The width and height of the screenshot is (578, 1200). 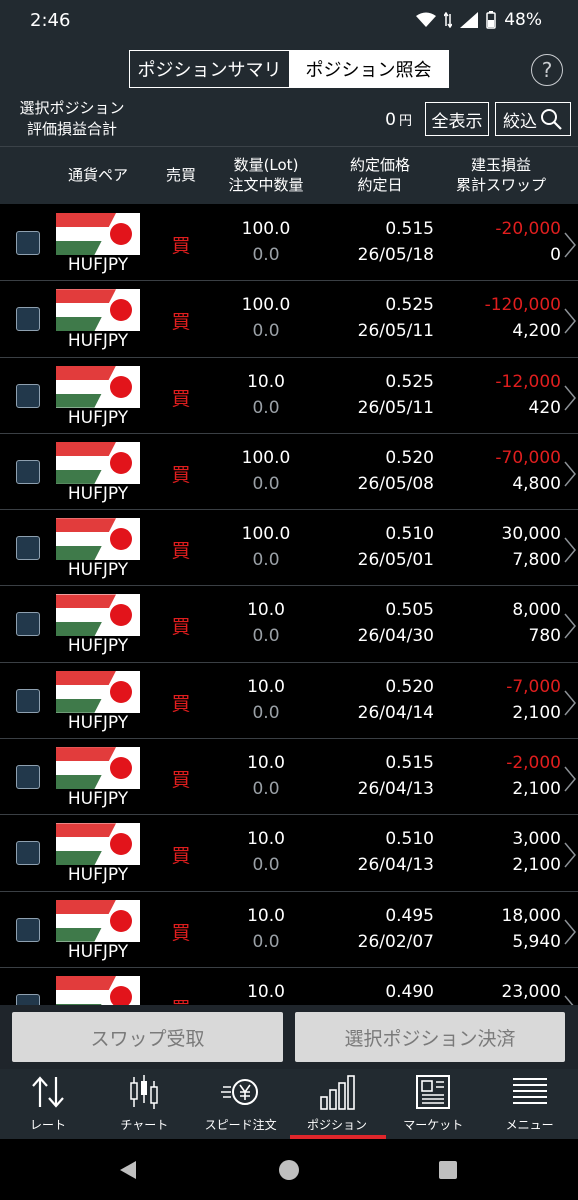 What do you see at coordinates (536, 941) in the screenshot?
I see `row-swap: 5,940` at bounding box center [536, 941].